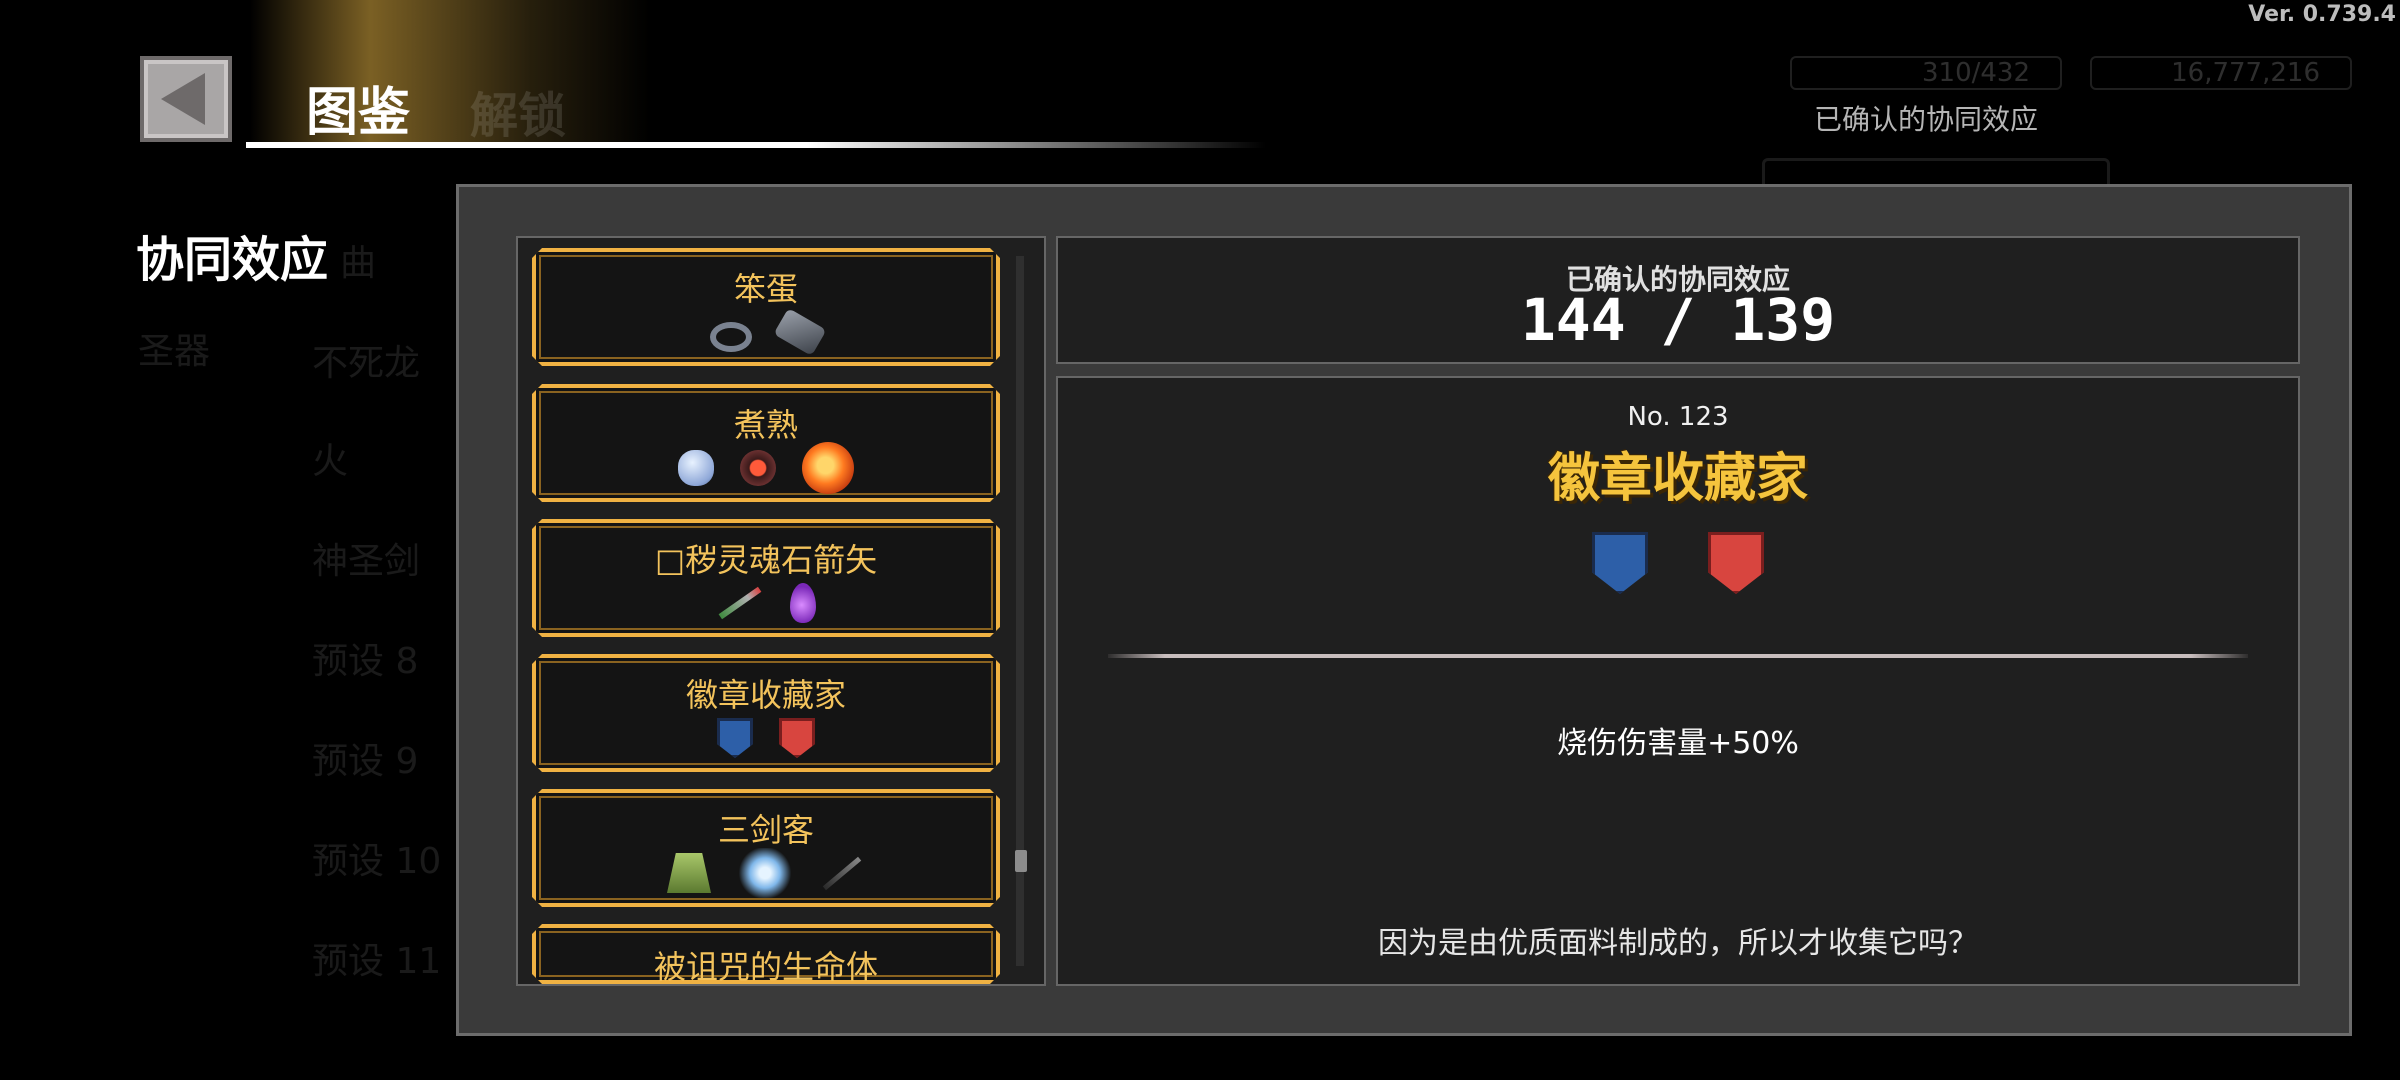 Image resolution: width=2400 pixels, height=1080 pixels. I want to click on card-title: 三剑客, so click(765, 830).